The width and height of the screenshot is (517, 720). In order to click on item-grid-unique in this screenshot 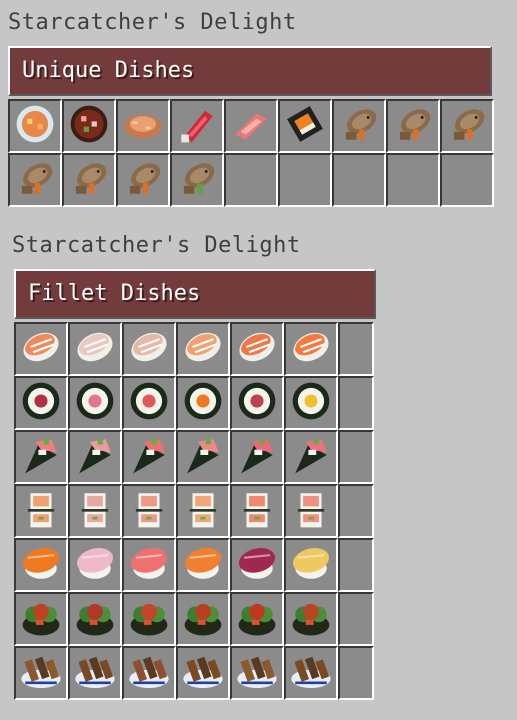, I will do `click(251, 153)`.